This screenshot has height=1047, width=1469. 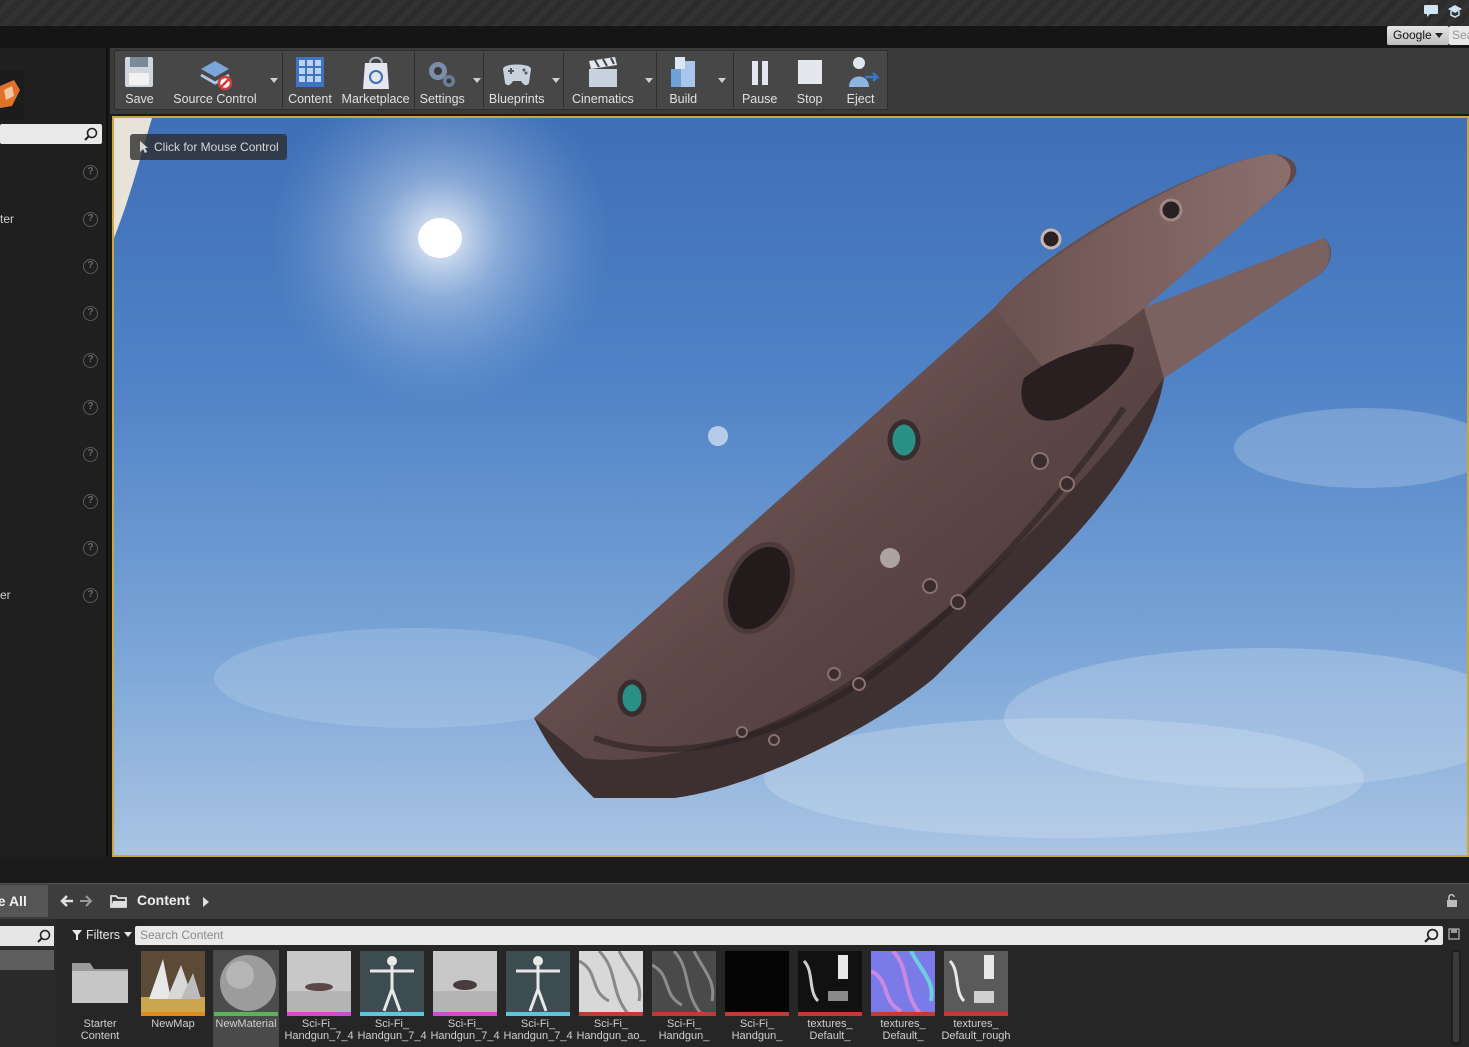 I want to click on settings-button: Settings, so click(x=442, y=80).